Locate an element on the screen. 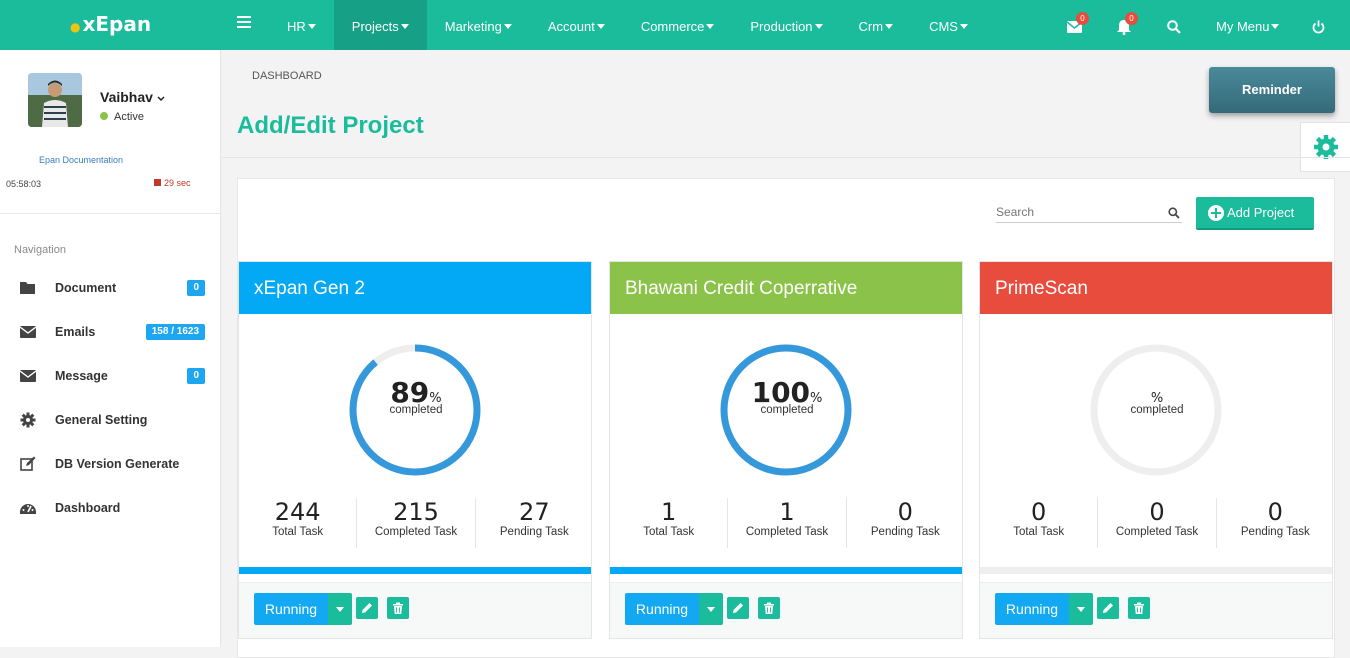 This screenshot has width=1350, height=658. pending-task-stat: 27 Pending Task is located at coordinates (534, 518).